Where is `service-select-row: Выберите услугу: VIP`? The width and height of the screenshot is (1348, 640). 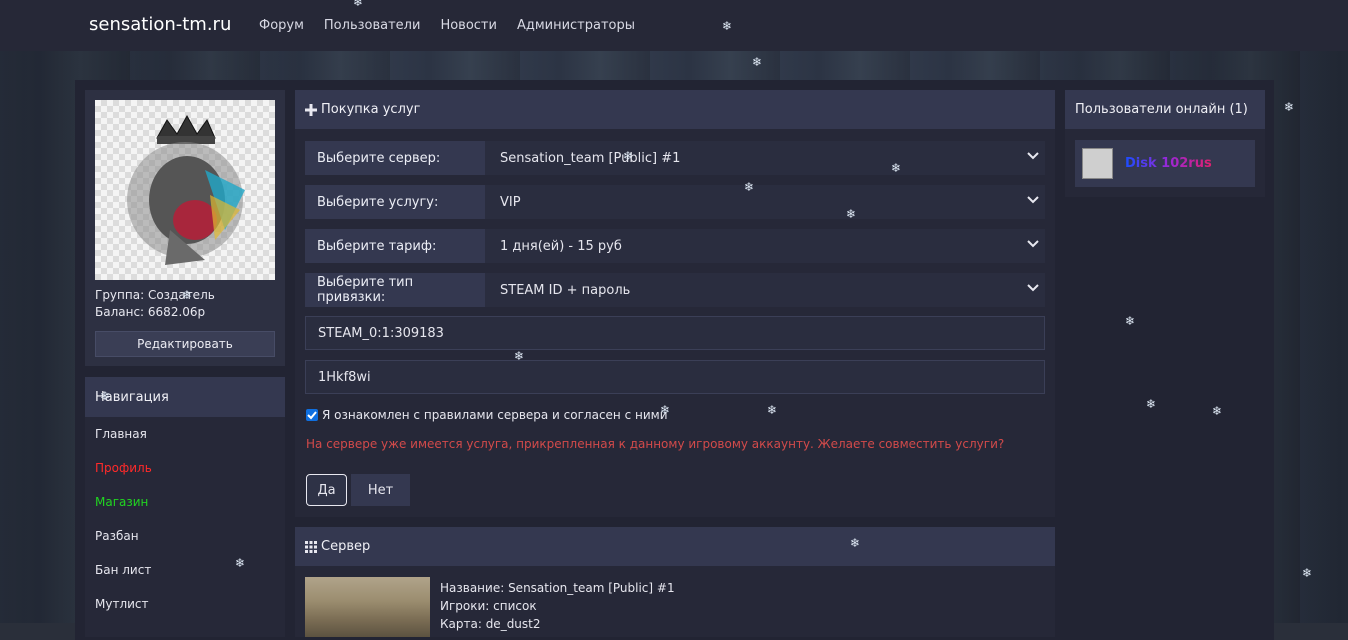 service-select-row: Выберите услугу: VIP is located at coordinates (675, 202).